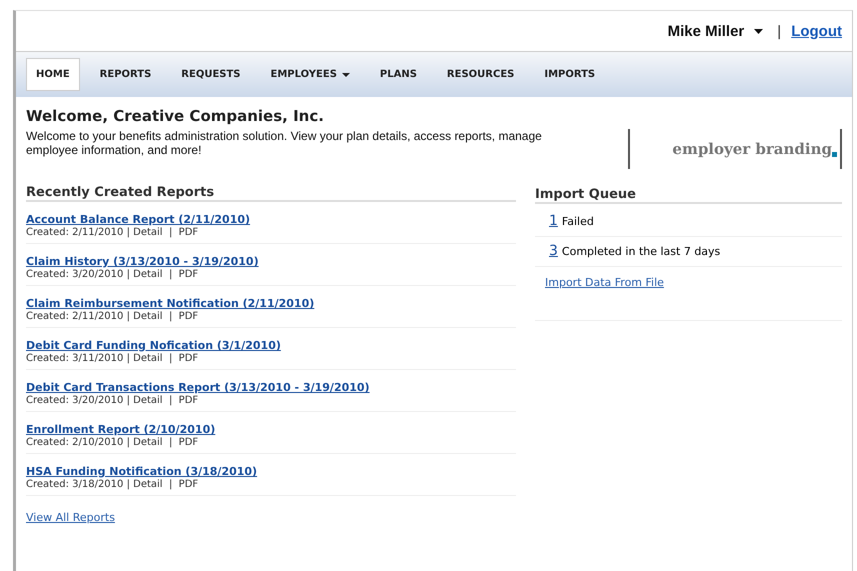 The height and width of the screenshot is (571, 857). What do you see at coordinates (170, 303) in the screenshot?
I see `report-link: Claim Reimbursement Notification (2/11/2010)` at bounding box center [170, 303].